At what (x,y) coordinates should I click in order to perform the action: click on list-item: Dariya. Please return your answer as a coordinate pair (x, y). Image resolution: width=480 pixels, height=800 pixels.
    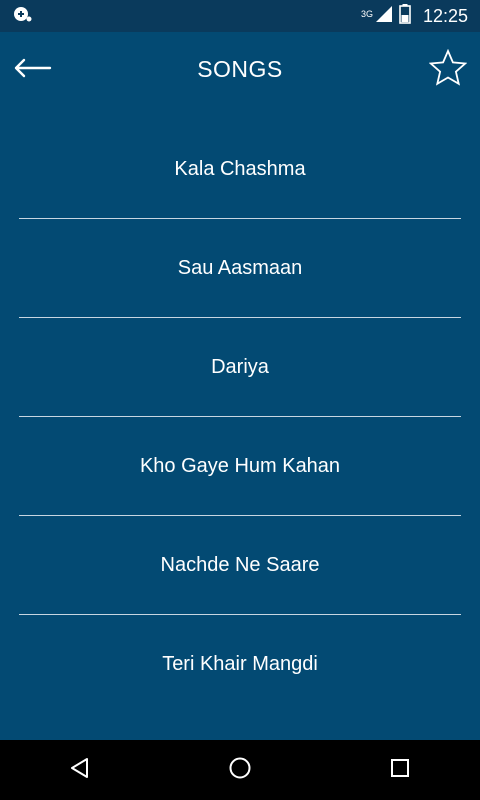
    Looking at the image, I should click on (240, 367).